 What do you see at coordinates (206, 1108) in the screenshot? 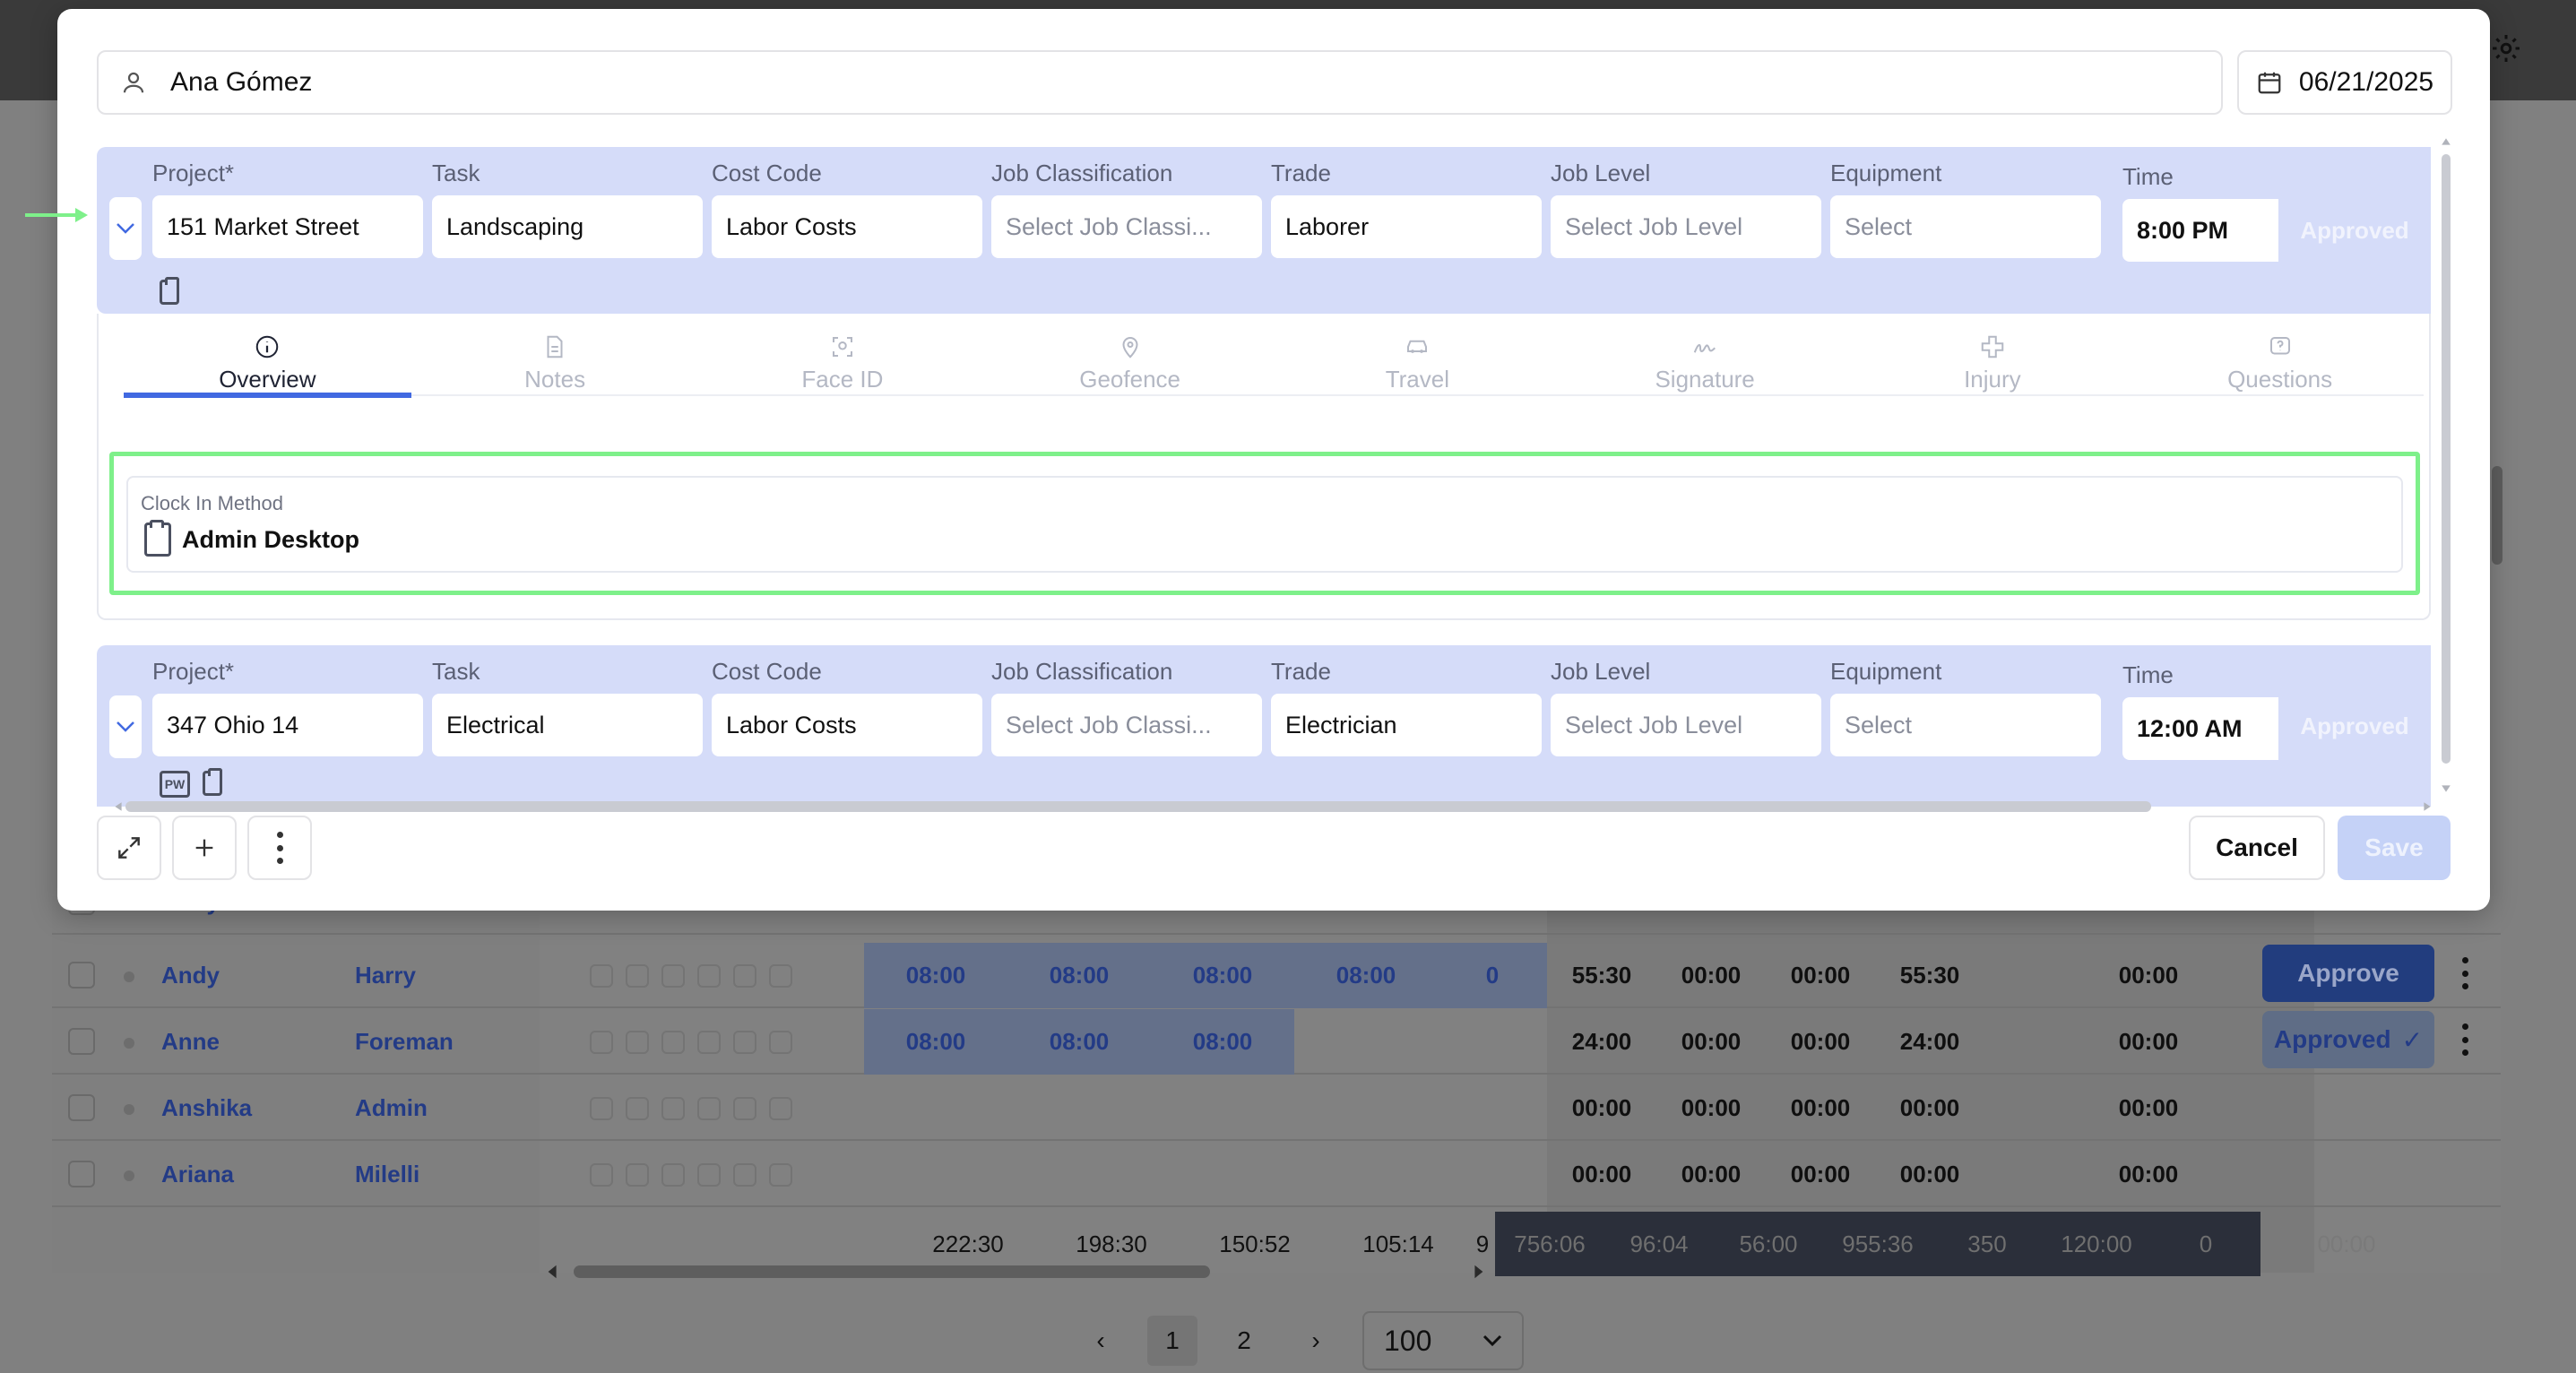
I see `first-name: Anshika` at bounding box center [206, 1108].